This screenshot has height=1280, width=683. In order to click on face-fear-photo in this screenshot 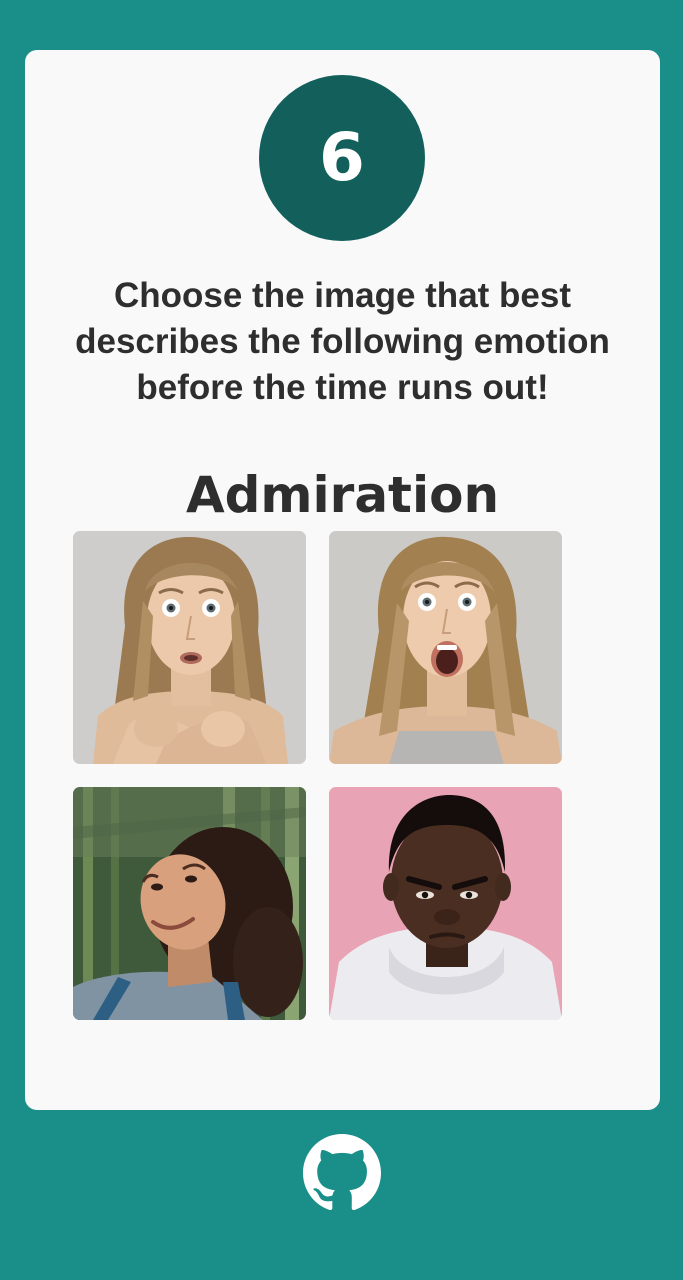, I will do `click(189, 647)`.